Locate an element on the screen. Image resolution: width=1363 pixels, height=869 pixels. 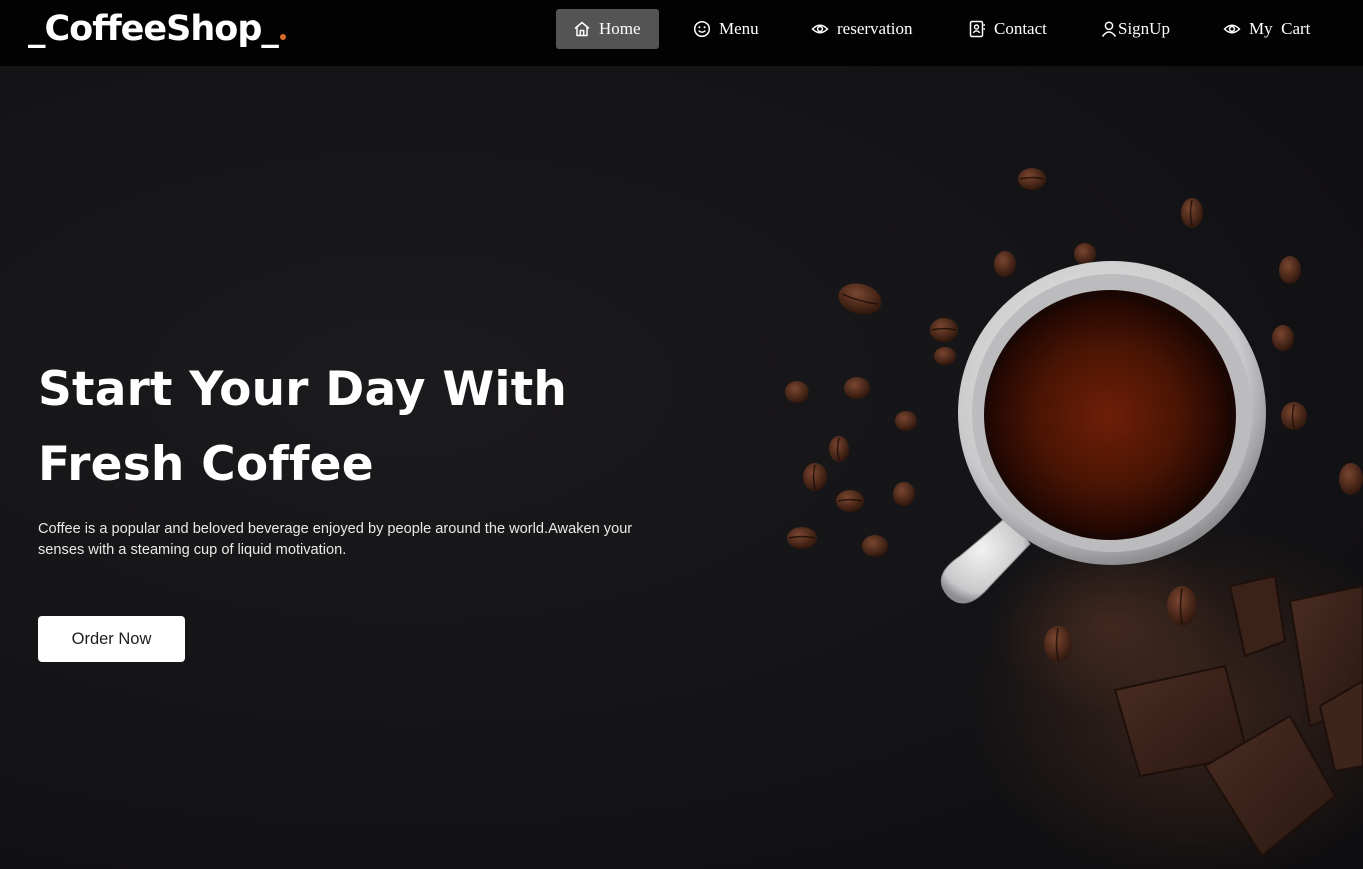
nav-item-contact: Contact is located at coordinates (1007, 29).